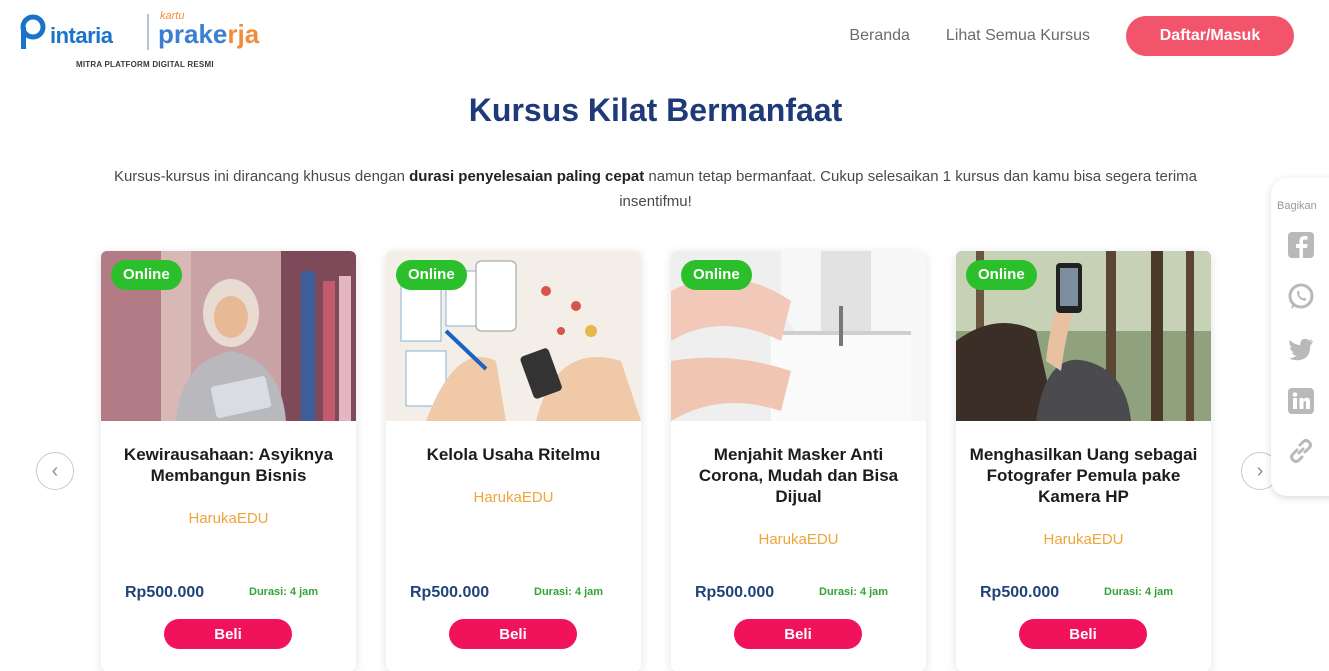  I want to click on main-nav: Beranda Lihat Semua Kursus Daftar/Masuk, so click(1071, 36).